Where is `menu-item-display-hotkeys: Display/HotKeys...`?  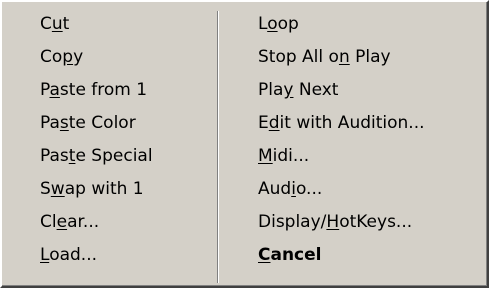
menu-item-display-hotkeys: Display/HotKeys... is located at coordinates (354, 222).